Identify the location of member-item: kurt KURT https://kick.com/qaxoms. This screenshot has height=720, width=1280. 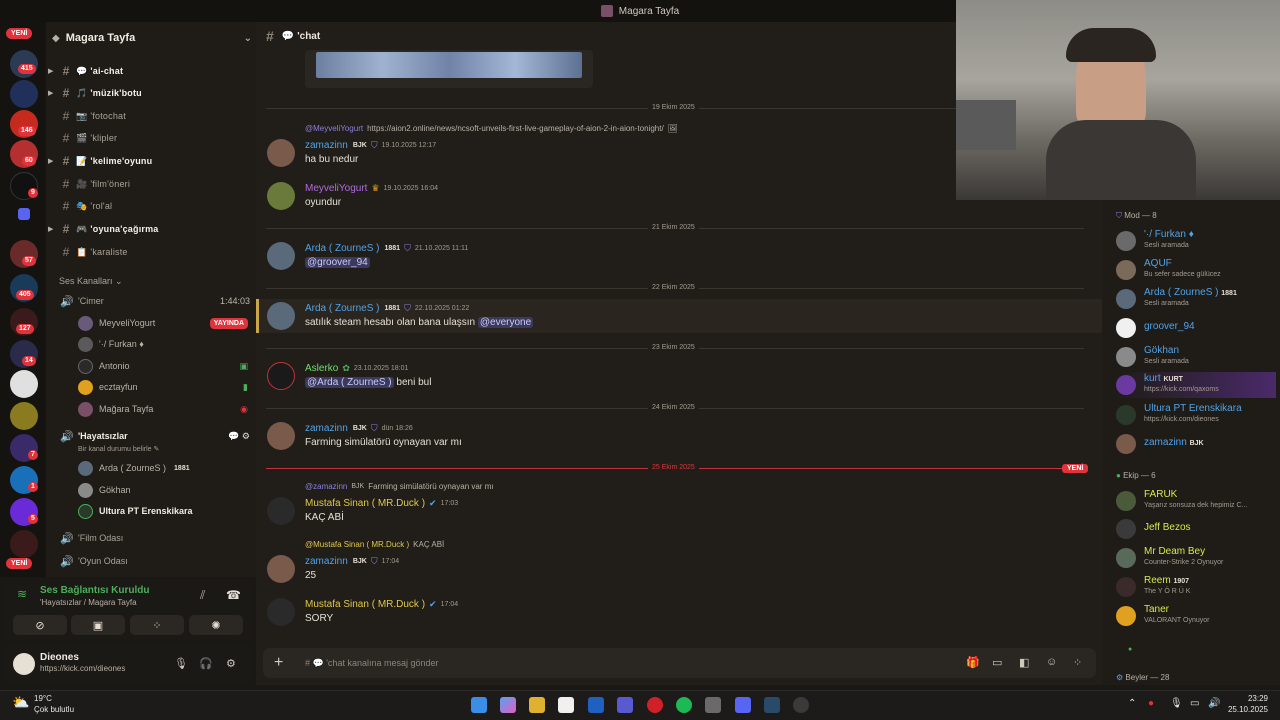
(1196, 385).